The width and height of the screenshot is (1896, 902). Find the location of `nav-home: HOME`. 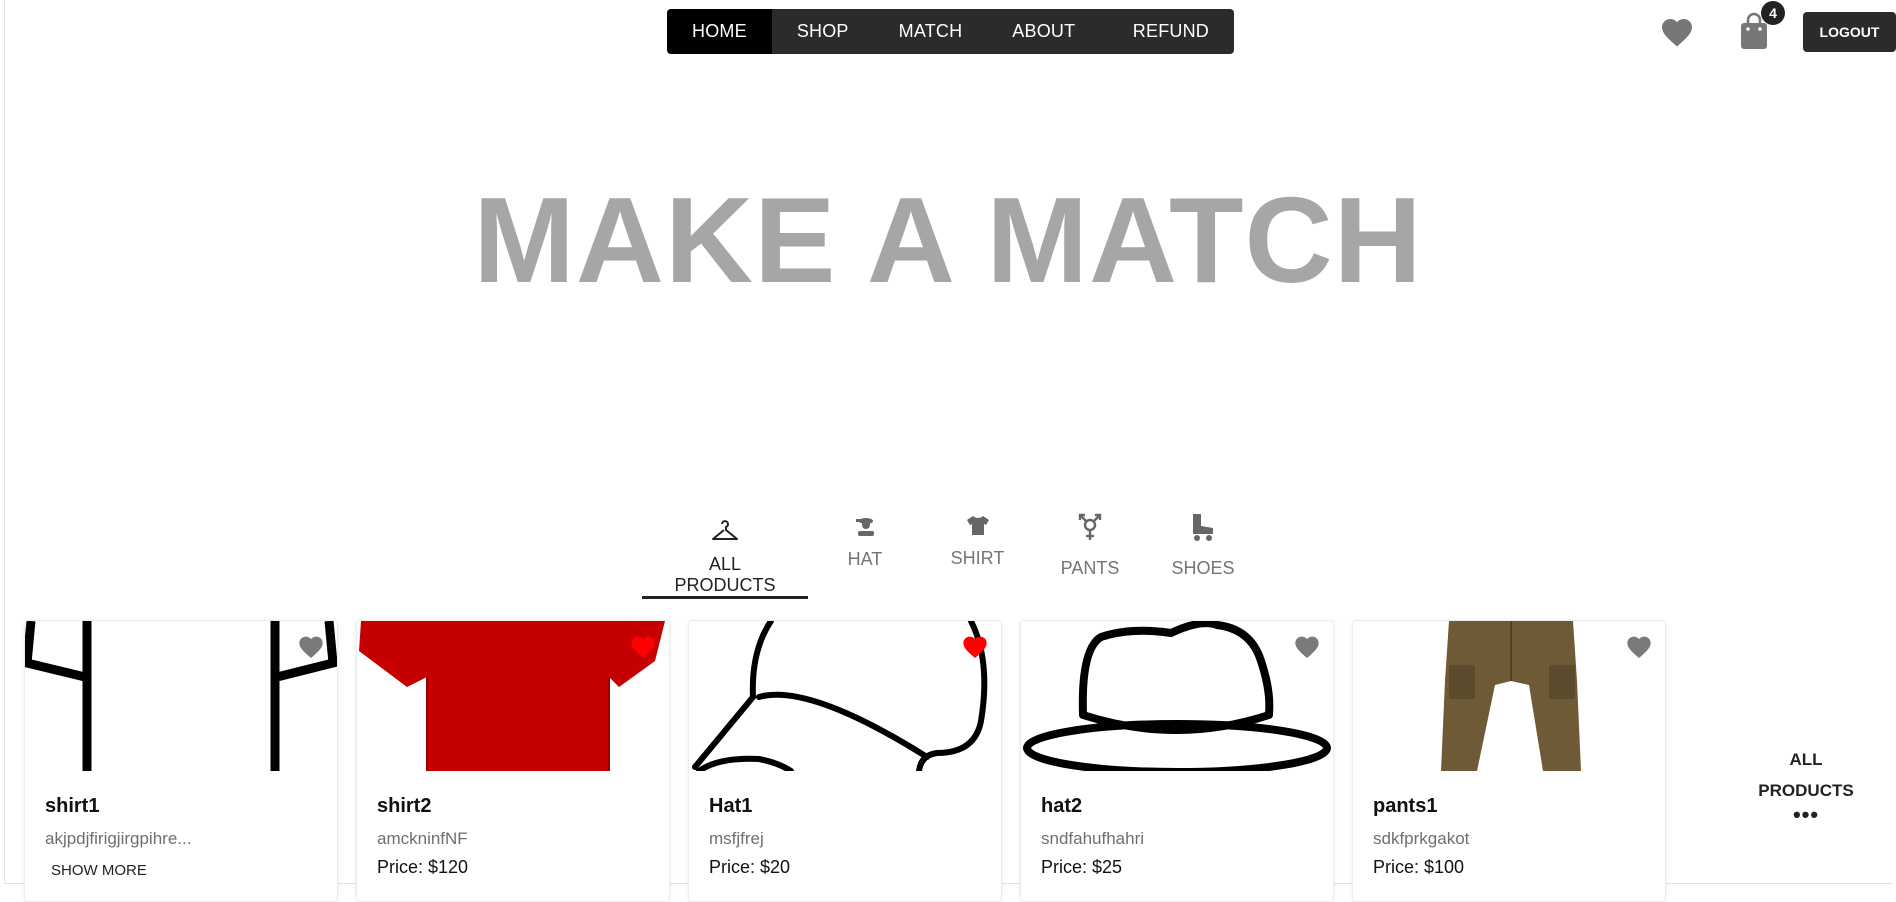

nav-home: HOME is located at coordinates (719, 31).